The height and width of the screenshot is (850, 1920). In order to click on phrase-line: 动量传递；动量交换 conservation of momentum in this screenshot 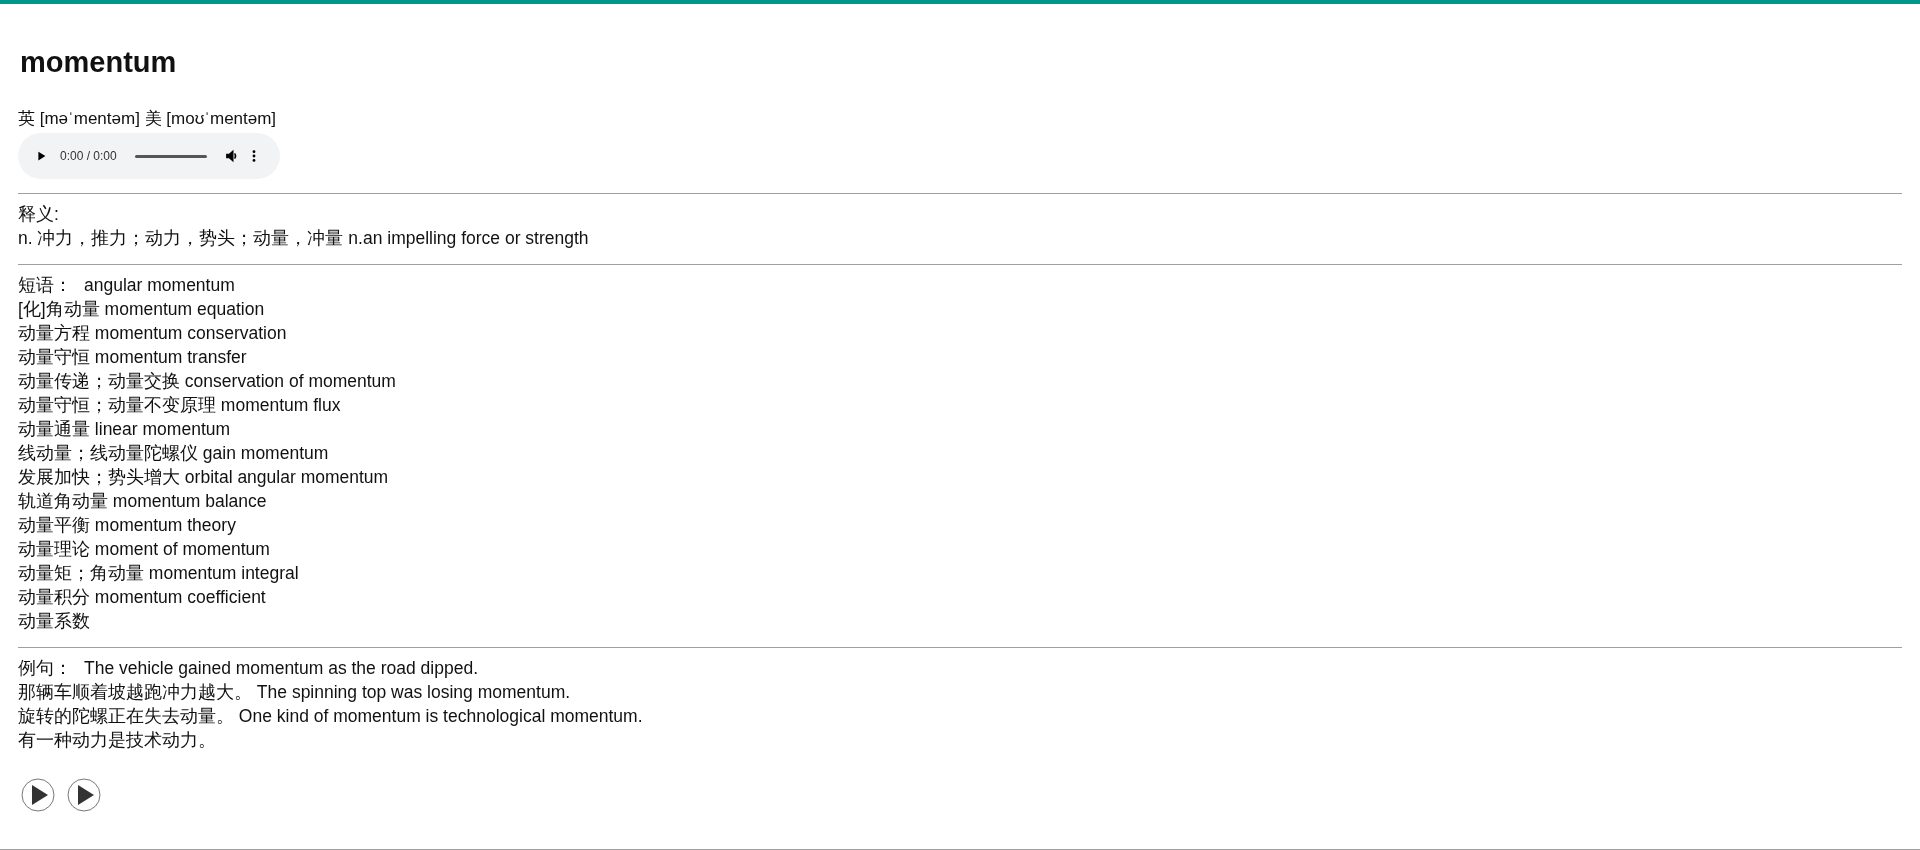, I will do `click(207, 381)`.